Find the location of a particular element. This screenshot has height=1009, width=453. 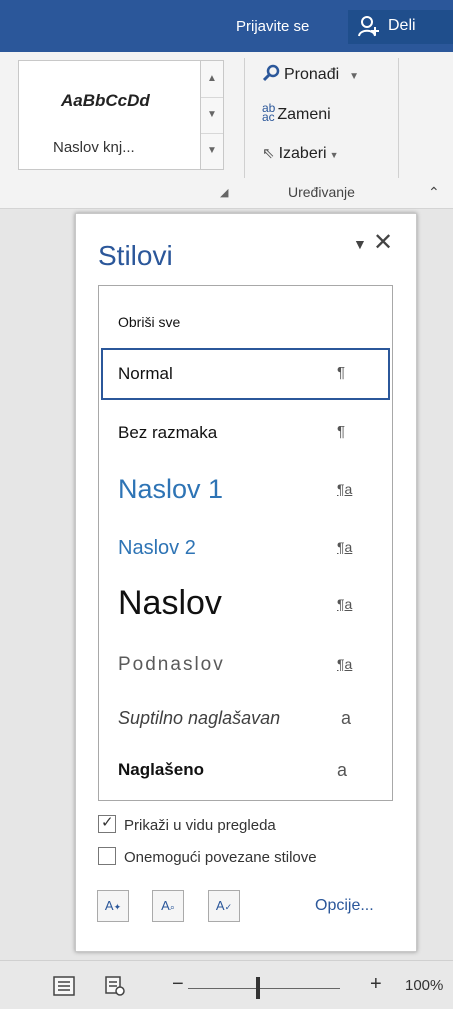

editing-group-label: Uređivanje is located at coordinates (321, 192).